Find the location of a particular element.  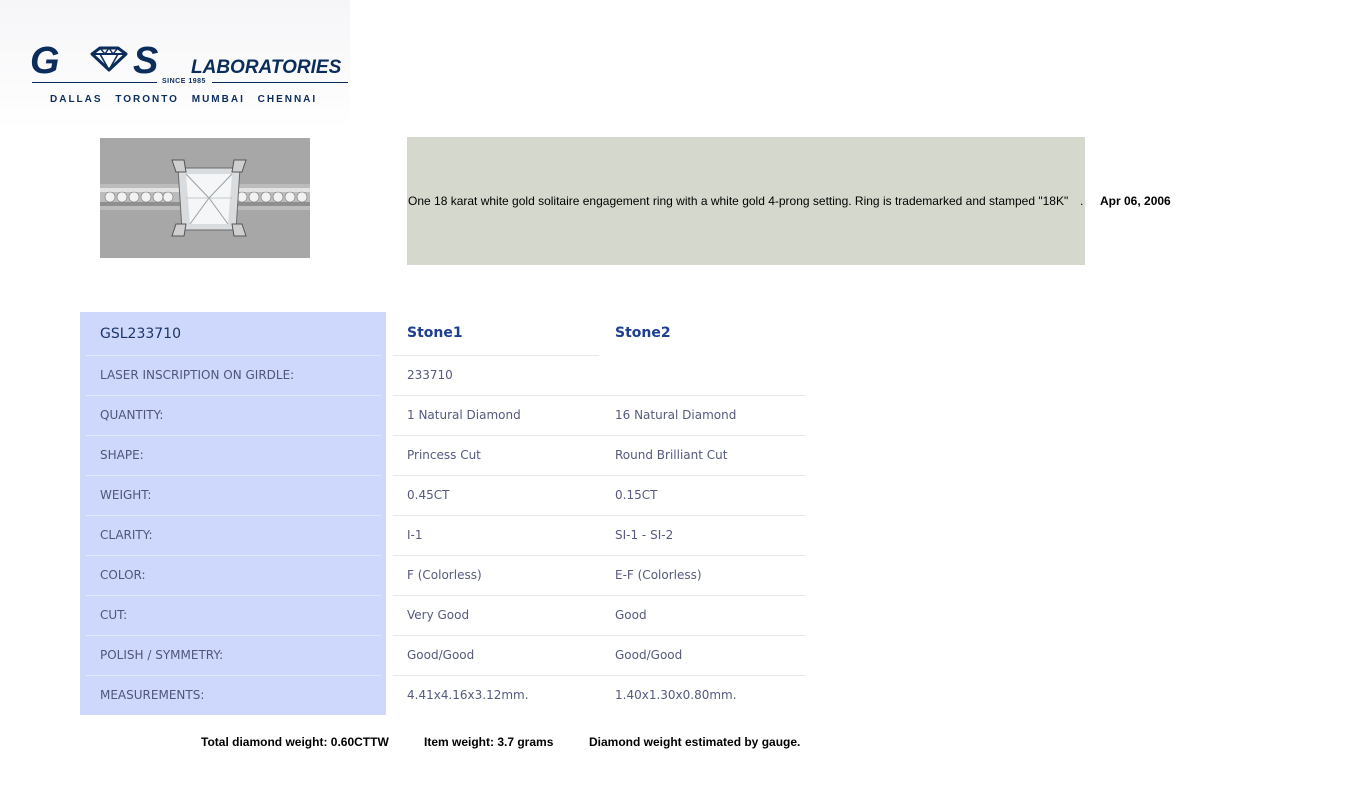

stone1-weight: 0.45CT is located at coordinates (428, 495).